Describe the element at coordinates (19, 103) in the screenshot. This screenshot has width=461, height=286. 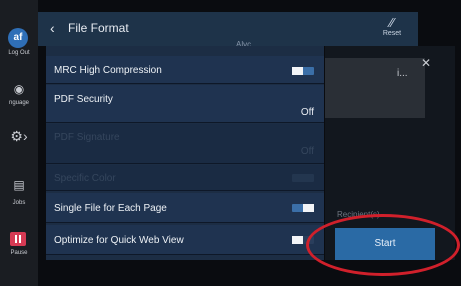
I see `language-label: nguage` at that location.